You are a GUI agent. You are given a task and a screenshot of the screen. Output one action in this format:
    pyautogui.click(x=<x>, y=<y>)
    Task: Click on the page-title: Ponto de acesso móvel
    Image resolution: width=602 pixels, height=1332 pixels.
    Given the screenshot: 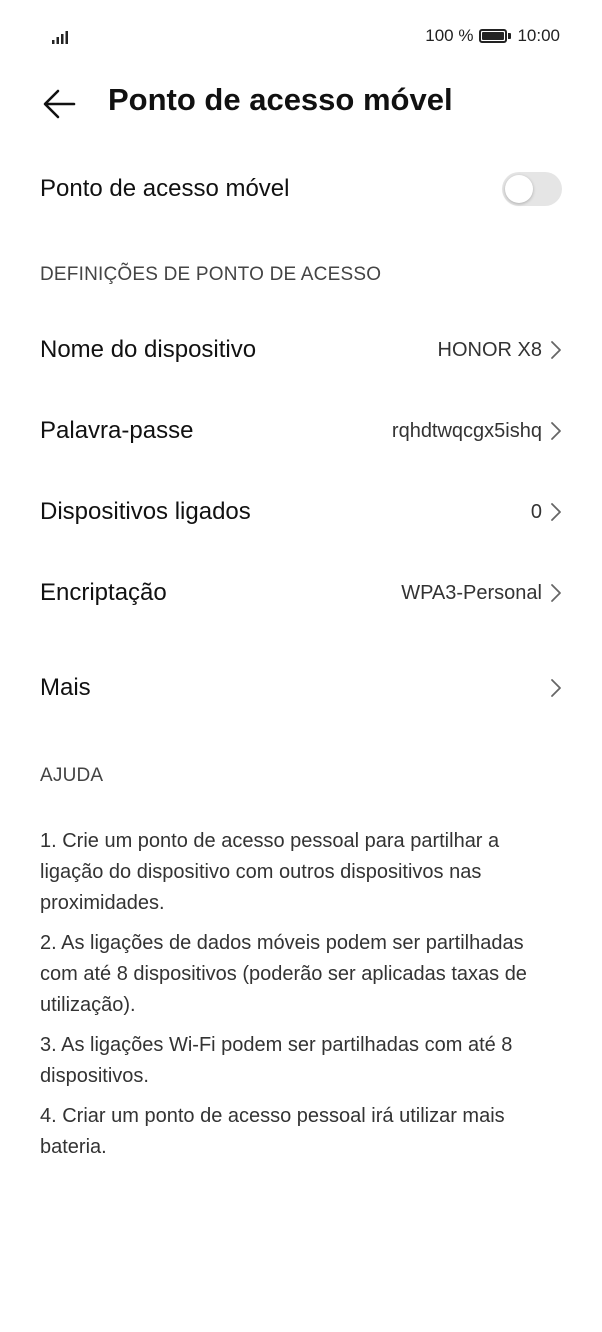 What is the action you would take?
    pyautogui.click(x=280, y=99)
    